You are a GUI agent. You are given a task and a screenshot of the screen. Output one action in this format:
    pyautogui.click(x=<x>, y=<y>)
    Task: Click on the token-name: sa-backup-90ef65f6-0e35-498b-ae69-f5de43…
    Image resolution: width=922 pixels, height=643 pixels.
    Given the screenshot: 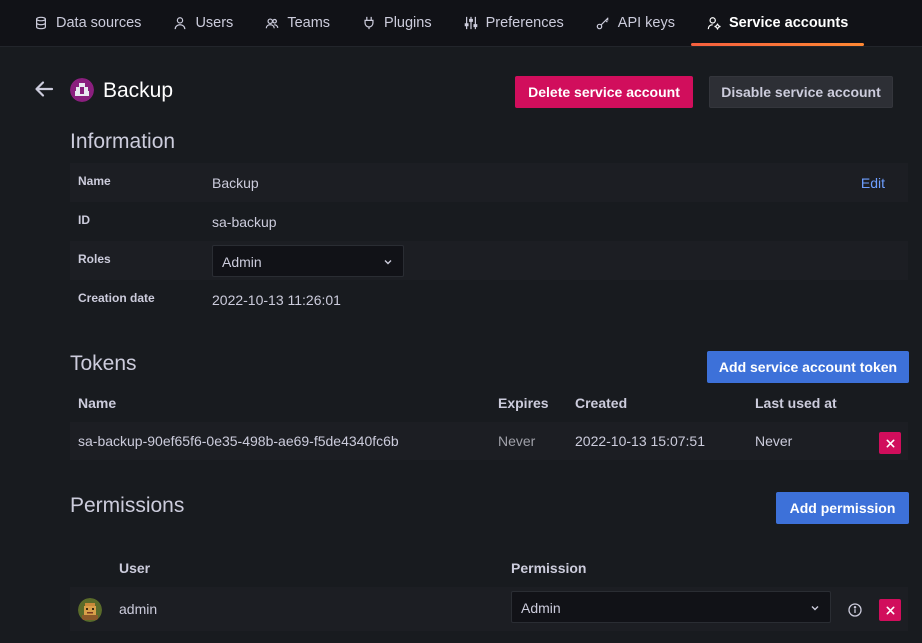 What is the action you would take?
    pyautogui.click(x=238, y=441)
    